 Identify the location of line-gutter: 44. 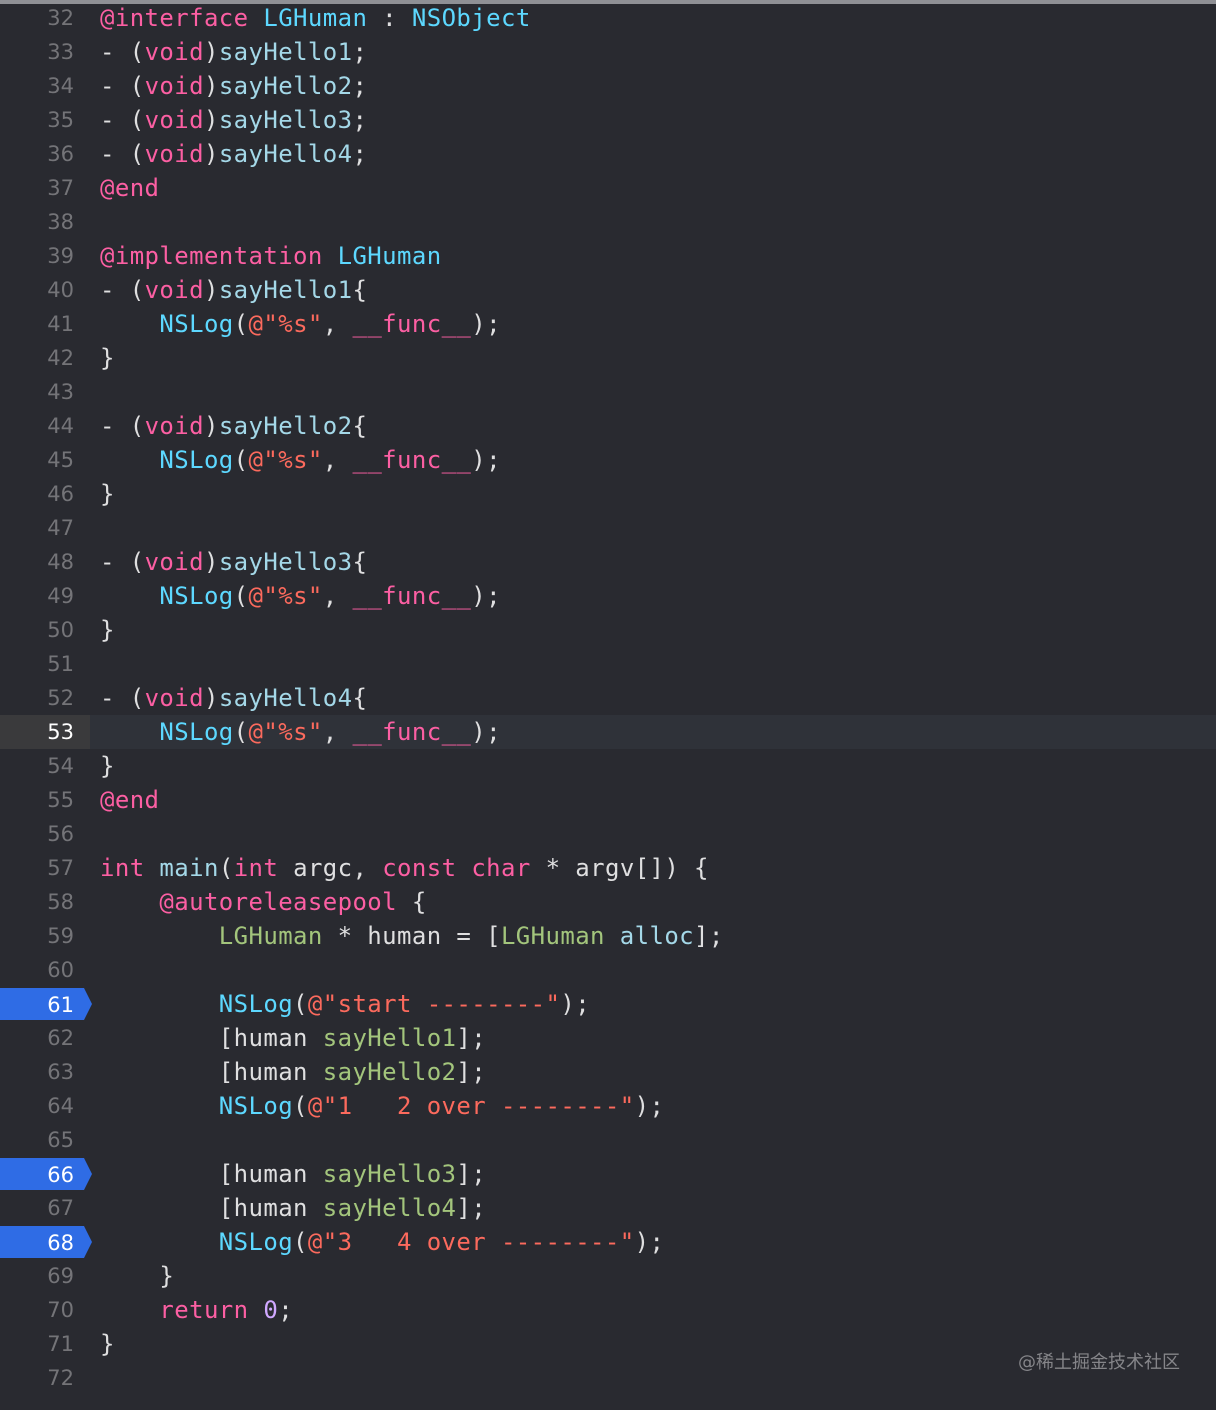
(45, 426).